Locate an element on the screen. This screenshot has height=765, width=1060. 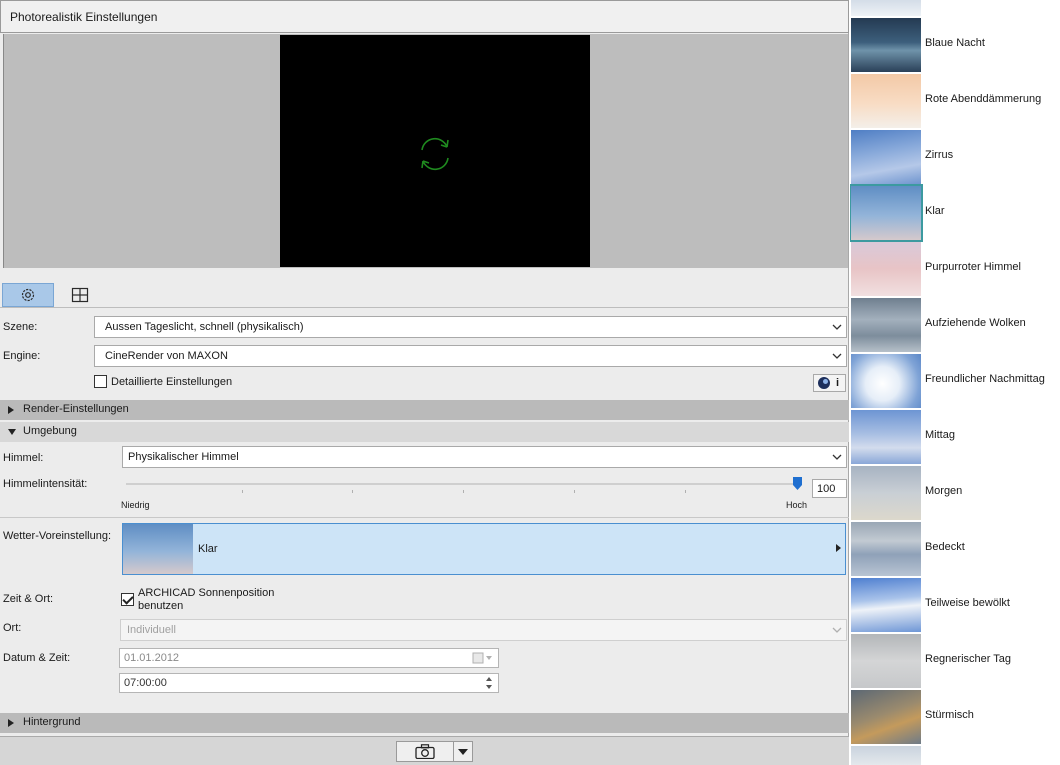
intensity-slider-track is located at coordinates (462, 484).